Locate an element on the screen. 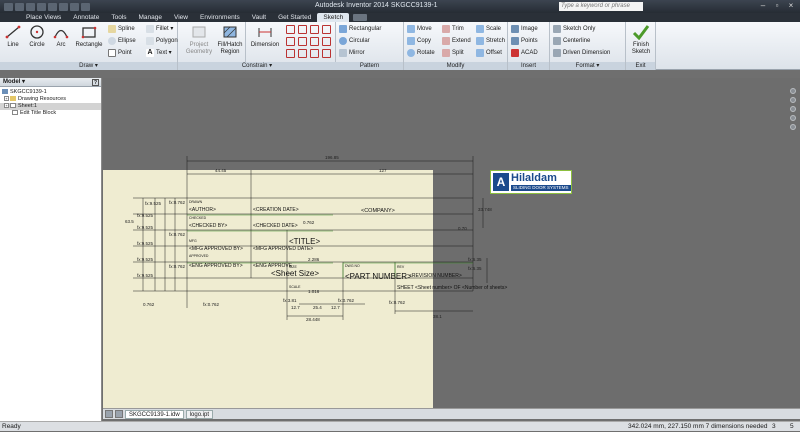 The height and width of the screenshot is (432, 800). offset-button: Offset is located at coordinates (489, 53).